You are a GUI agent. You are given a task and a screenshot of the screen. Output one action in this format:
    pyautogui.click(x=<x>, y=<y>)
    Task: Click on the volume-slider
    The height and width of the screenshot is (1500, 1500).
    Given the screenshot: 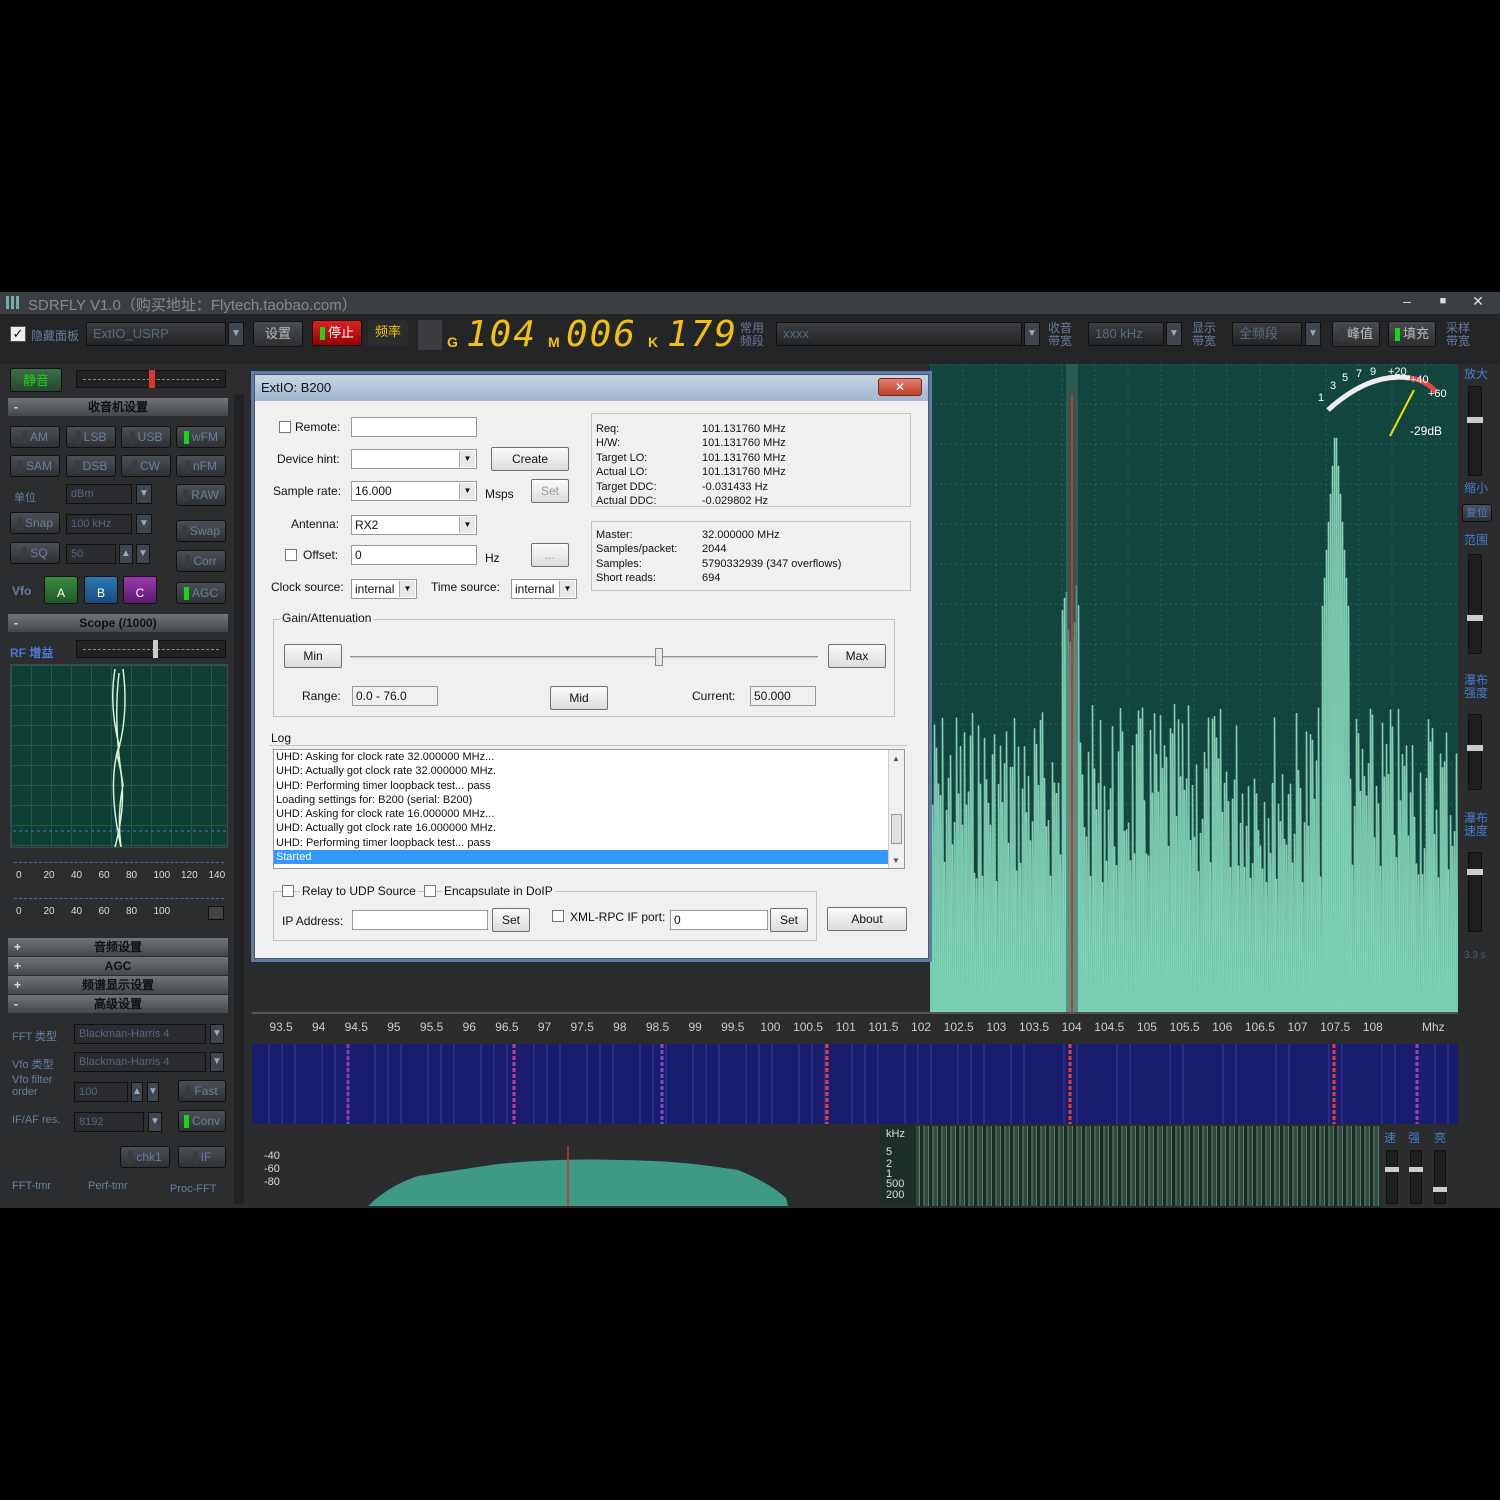 What is the action you would take?
    pyautogui.click(x=151, y=379)
    